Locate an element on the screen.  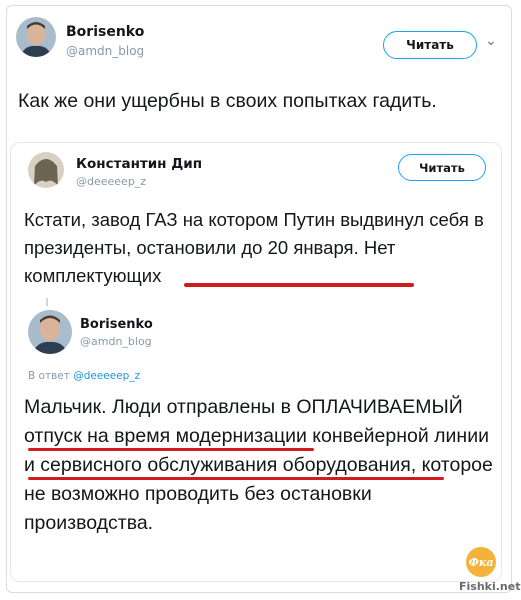
reply-to-link: @deeeeep_z is located at coordinates (106, 376).